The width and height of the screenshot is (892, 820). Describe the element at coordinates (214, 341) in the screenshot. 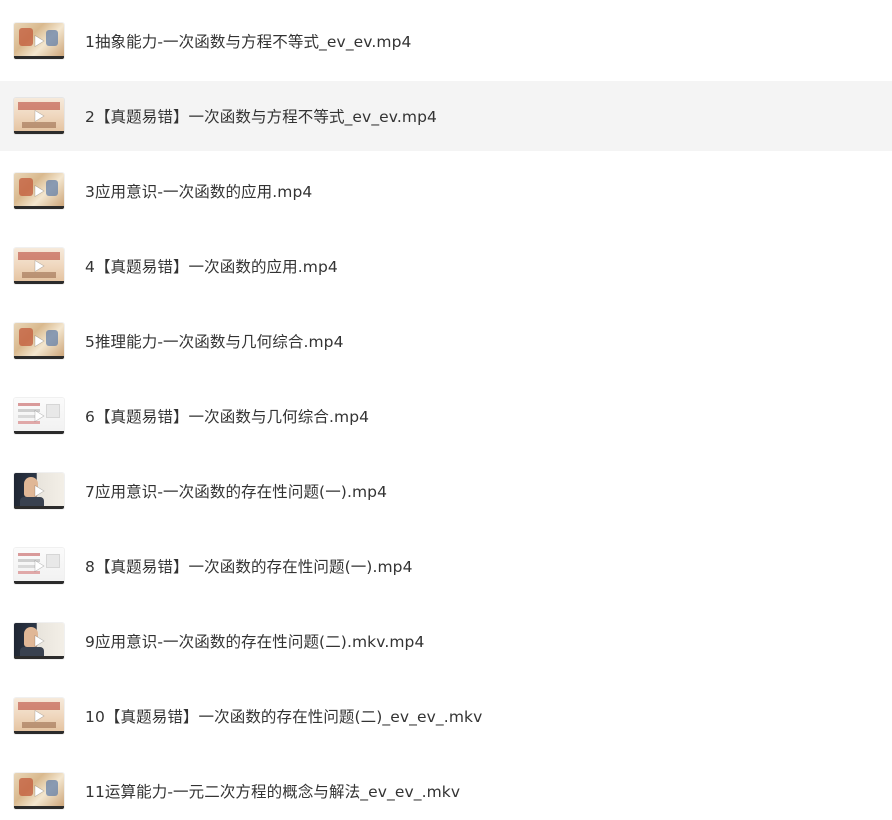

I see `file-name: 5推理能力-一次函数与几何综合.mp4` at that location.